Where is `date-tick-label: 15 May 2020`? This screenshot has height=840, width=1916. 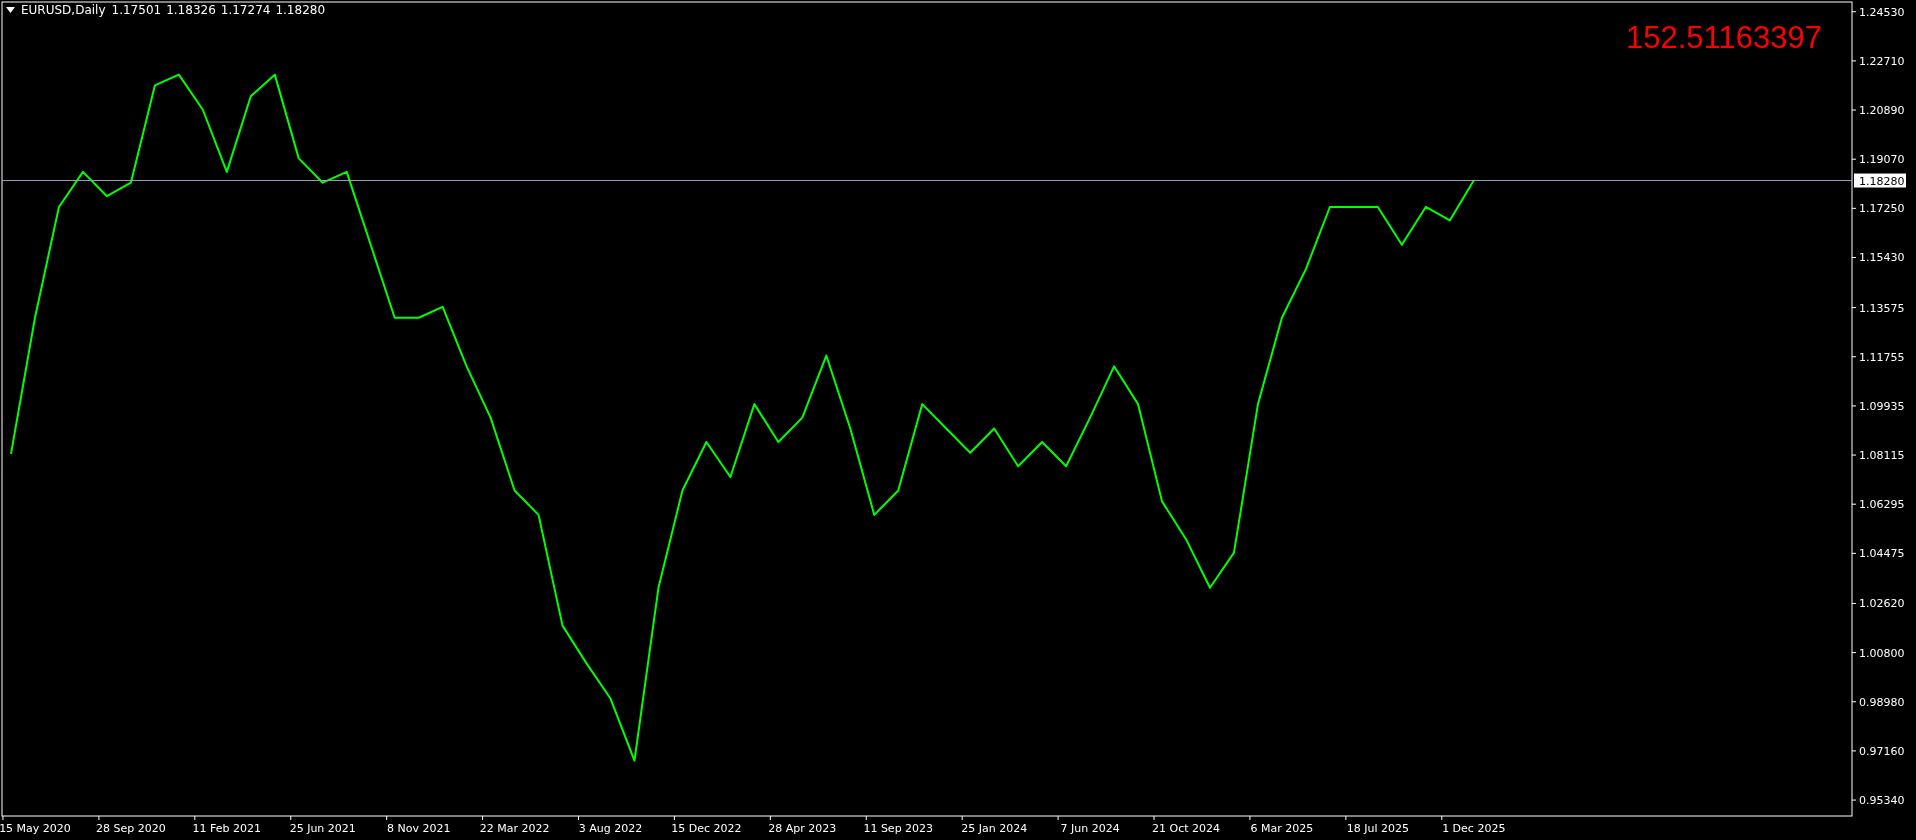 date-tick-label: 15 May 2020 is located at coordinates (35, 828).